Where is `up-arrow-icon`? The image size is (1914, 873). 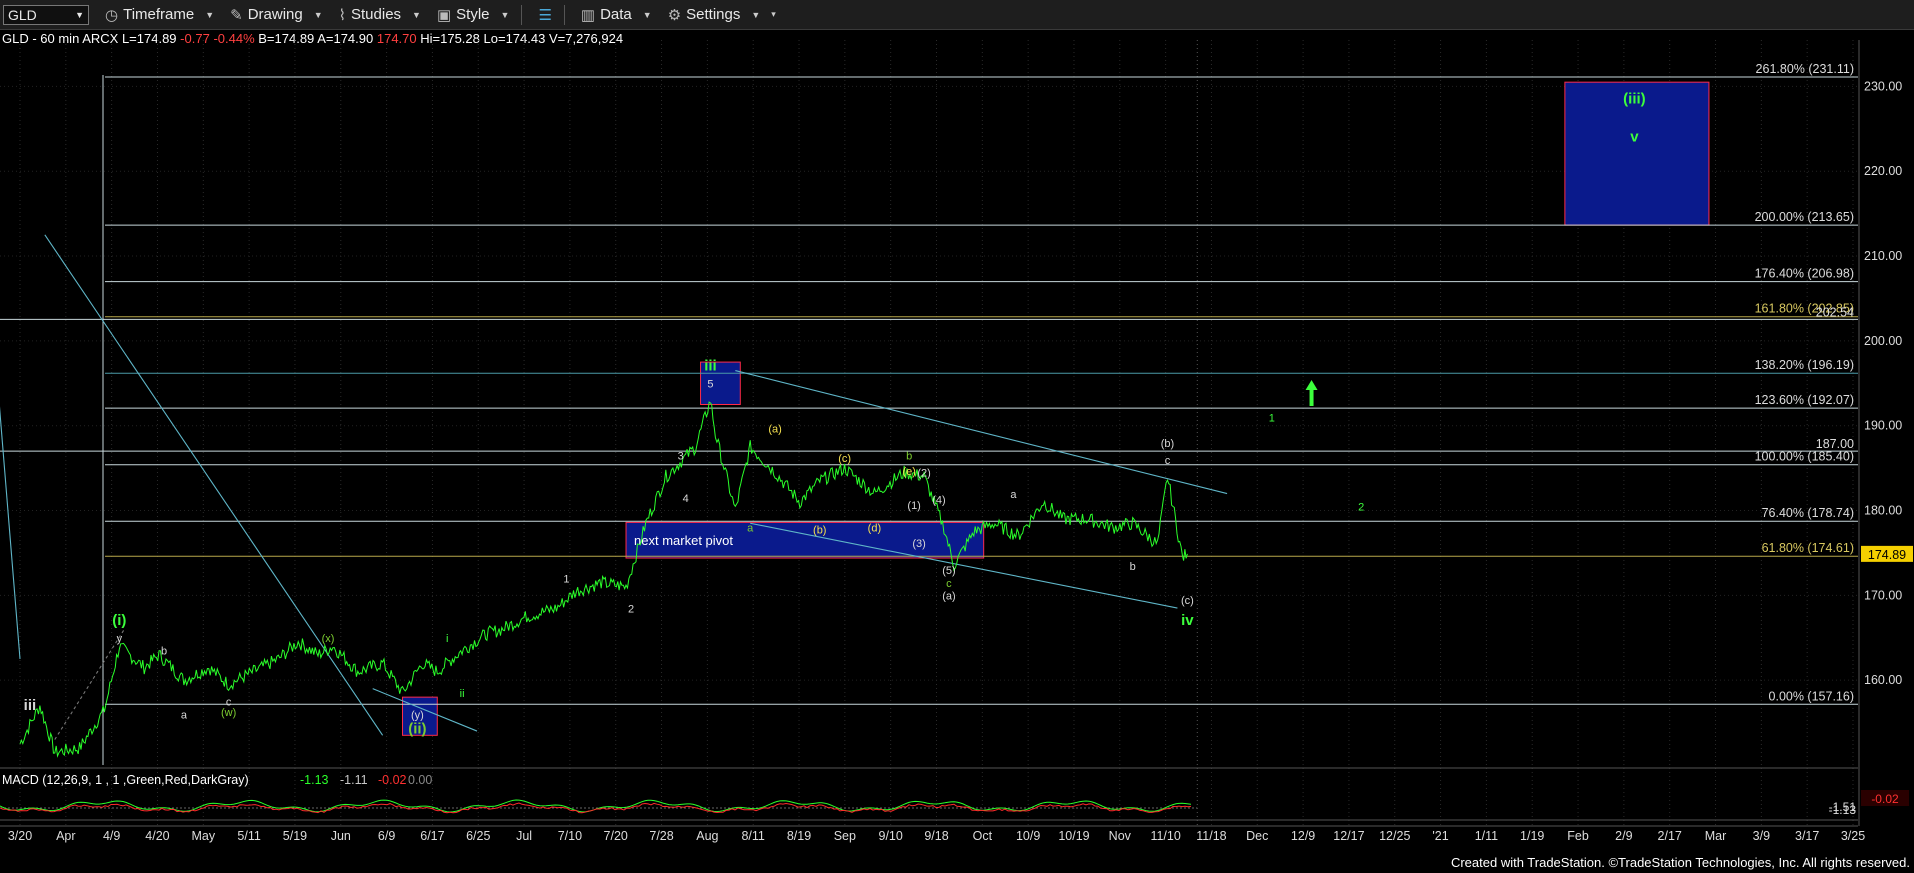 up-arrow-icon is located at coordinates (1311, 393).